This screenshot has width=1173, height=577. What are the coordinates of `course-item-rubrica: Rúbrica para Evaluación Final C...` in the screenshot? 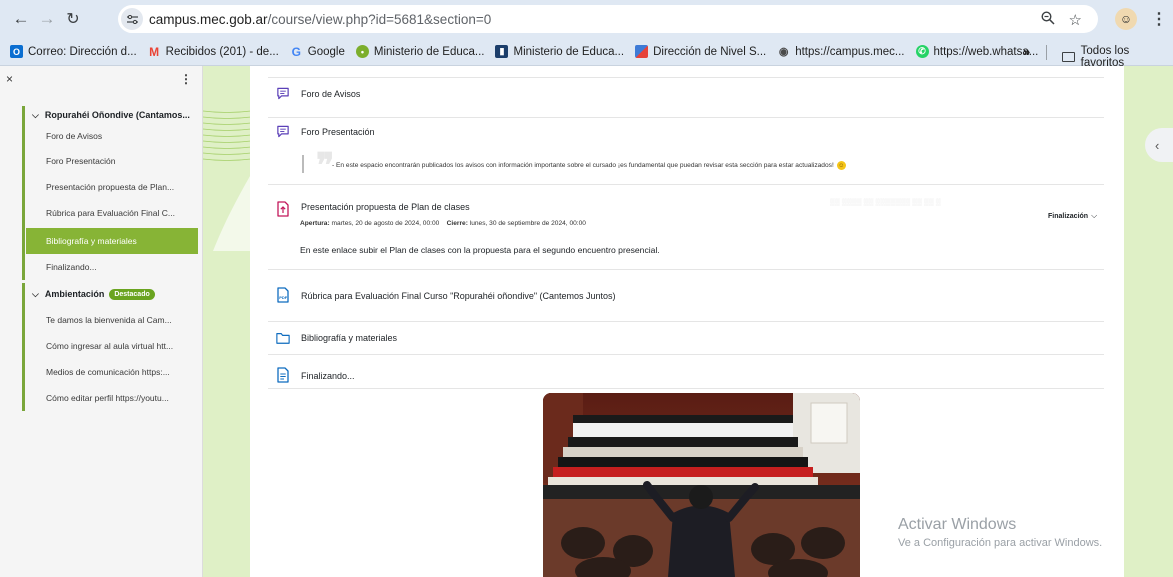 It's located at (112, 213).